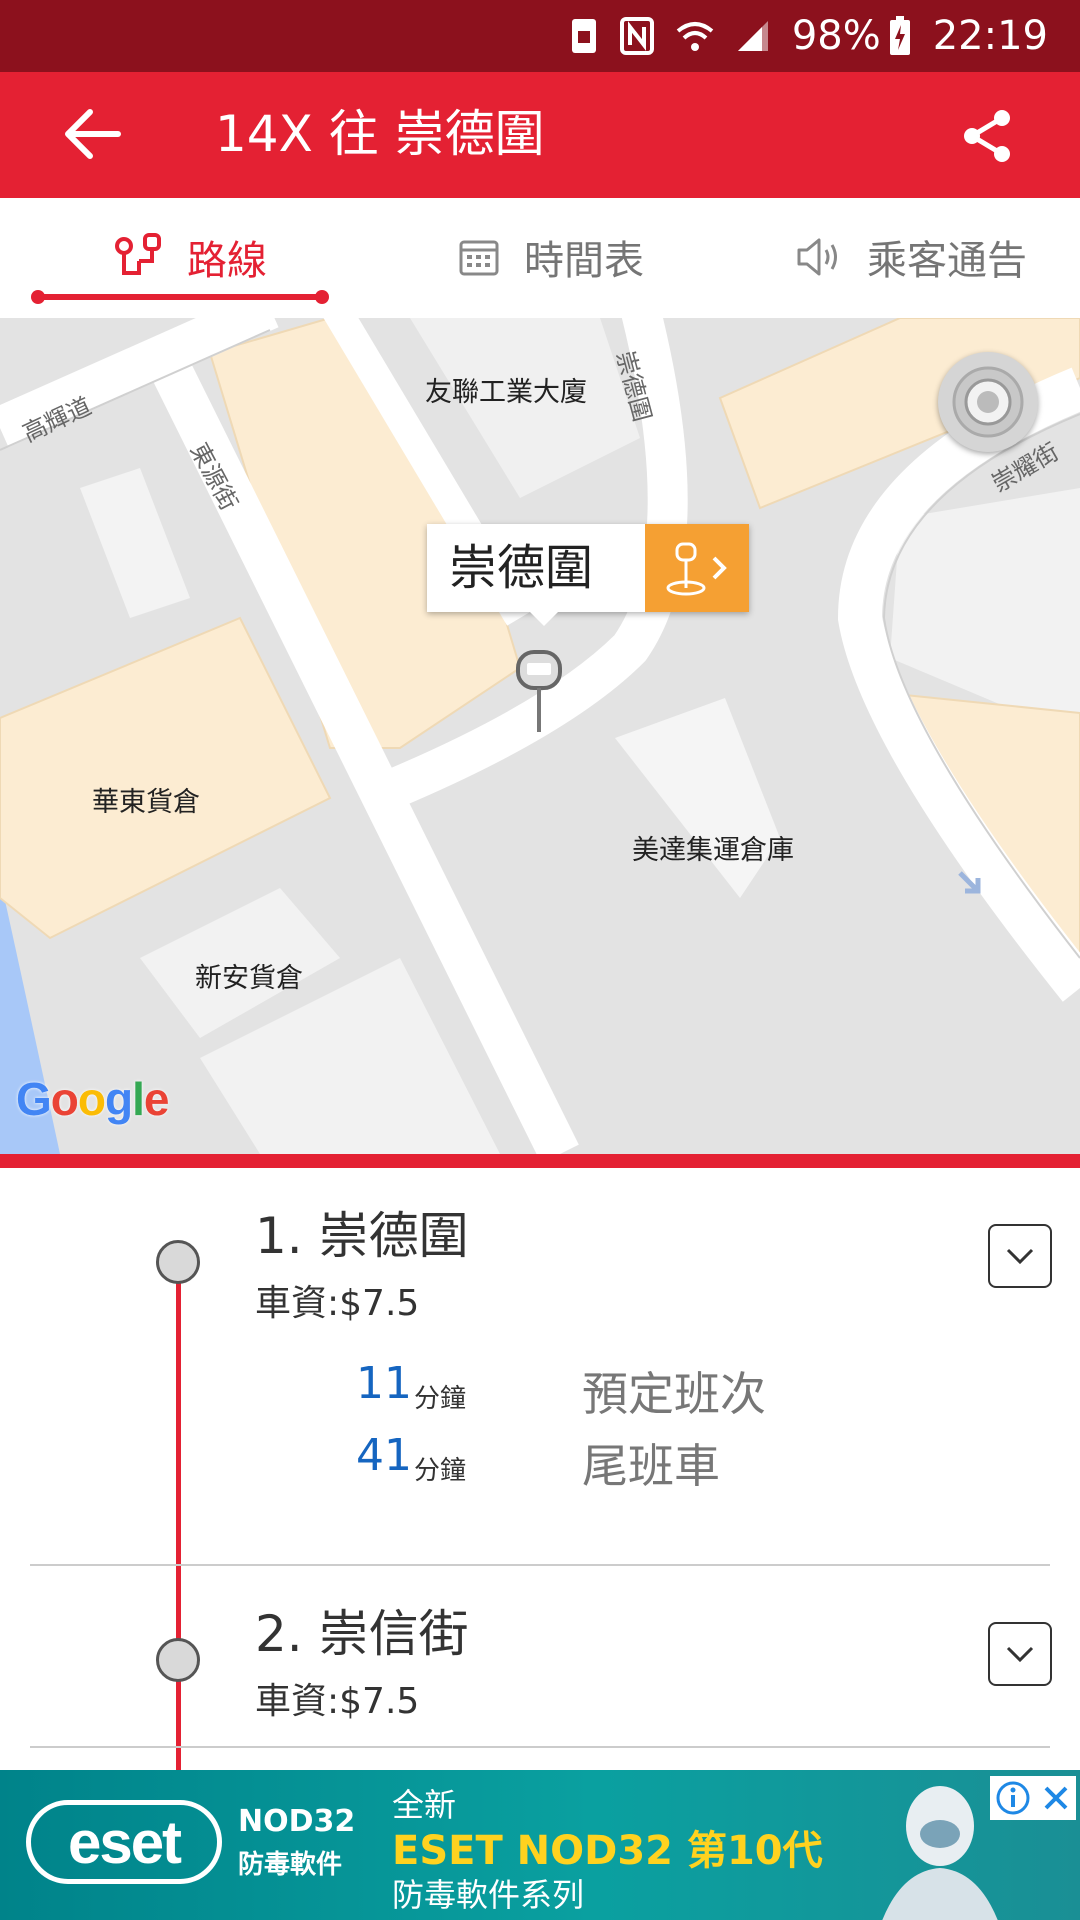 Image resolution: width=1080 pixels, height=1920 pixels. I want to click on eta-note: 尾班車, so click(651, 1466).